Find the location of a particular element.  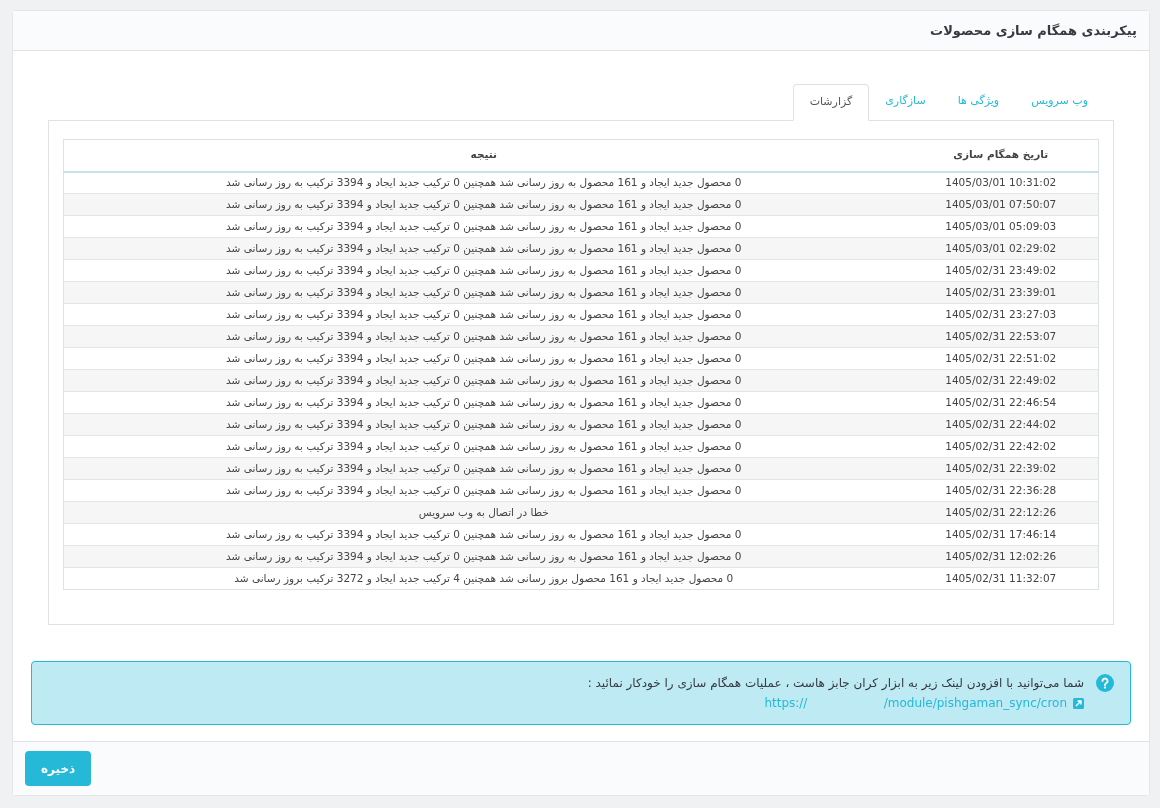

table-cell: خطا در اتصال به وب سرویس is located at coordinates (483, 512).